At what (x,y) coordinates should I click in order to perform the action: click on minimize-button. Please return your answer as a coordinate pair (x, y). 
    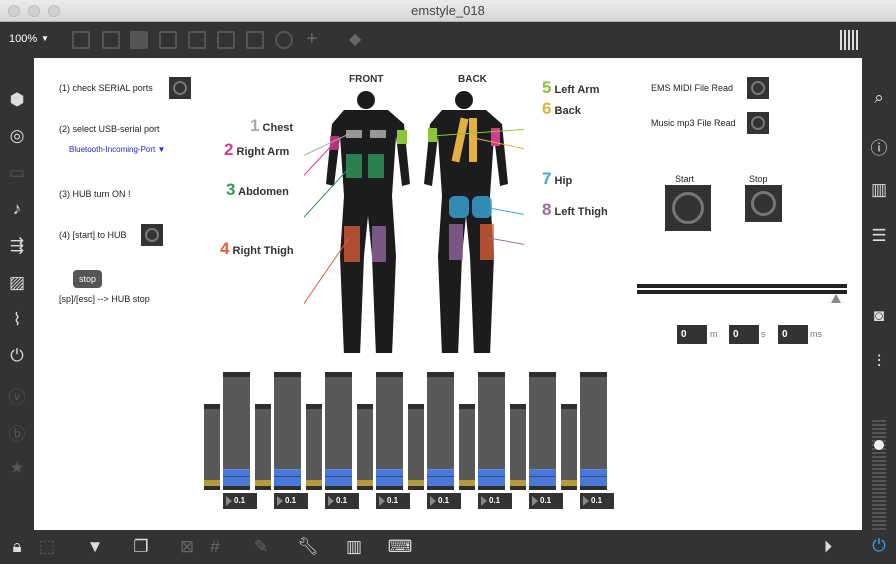
    Looking at the image, I should click on (34, 11).